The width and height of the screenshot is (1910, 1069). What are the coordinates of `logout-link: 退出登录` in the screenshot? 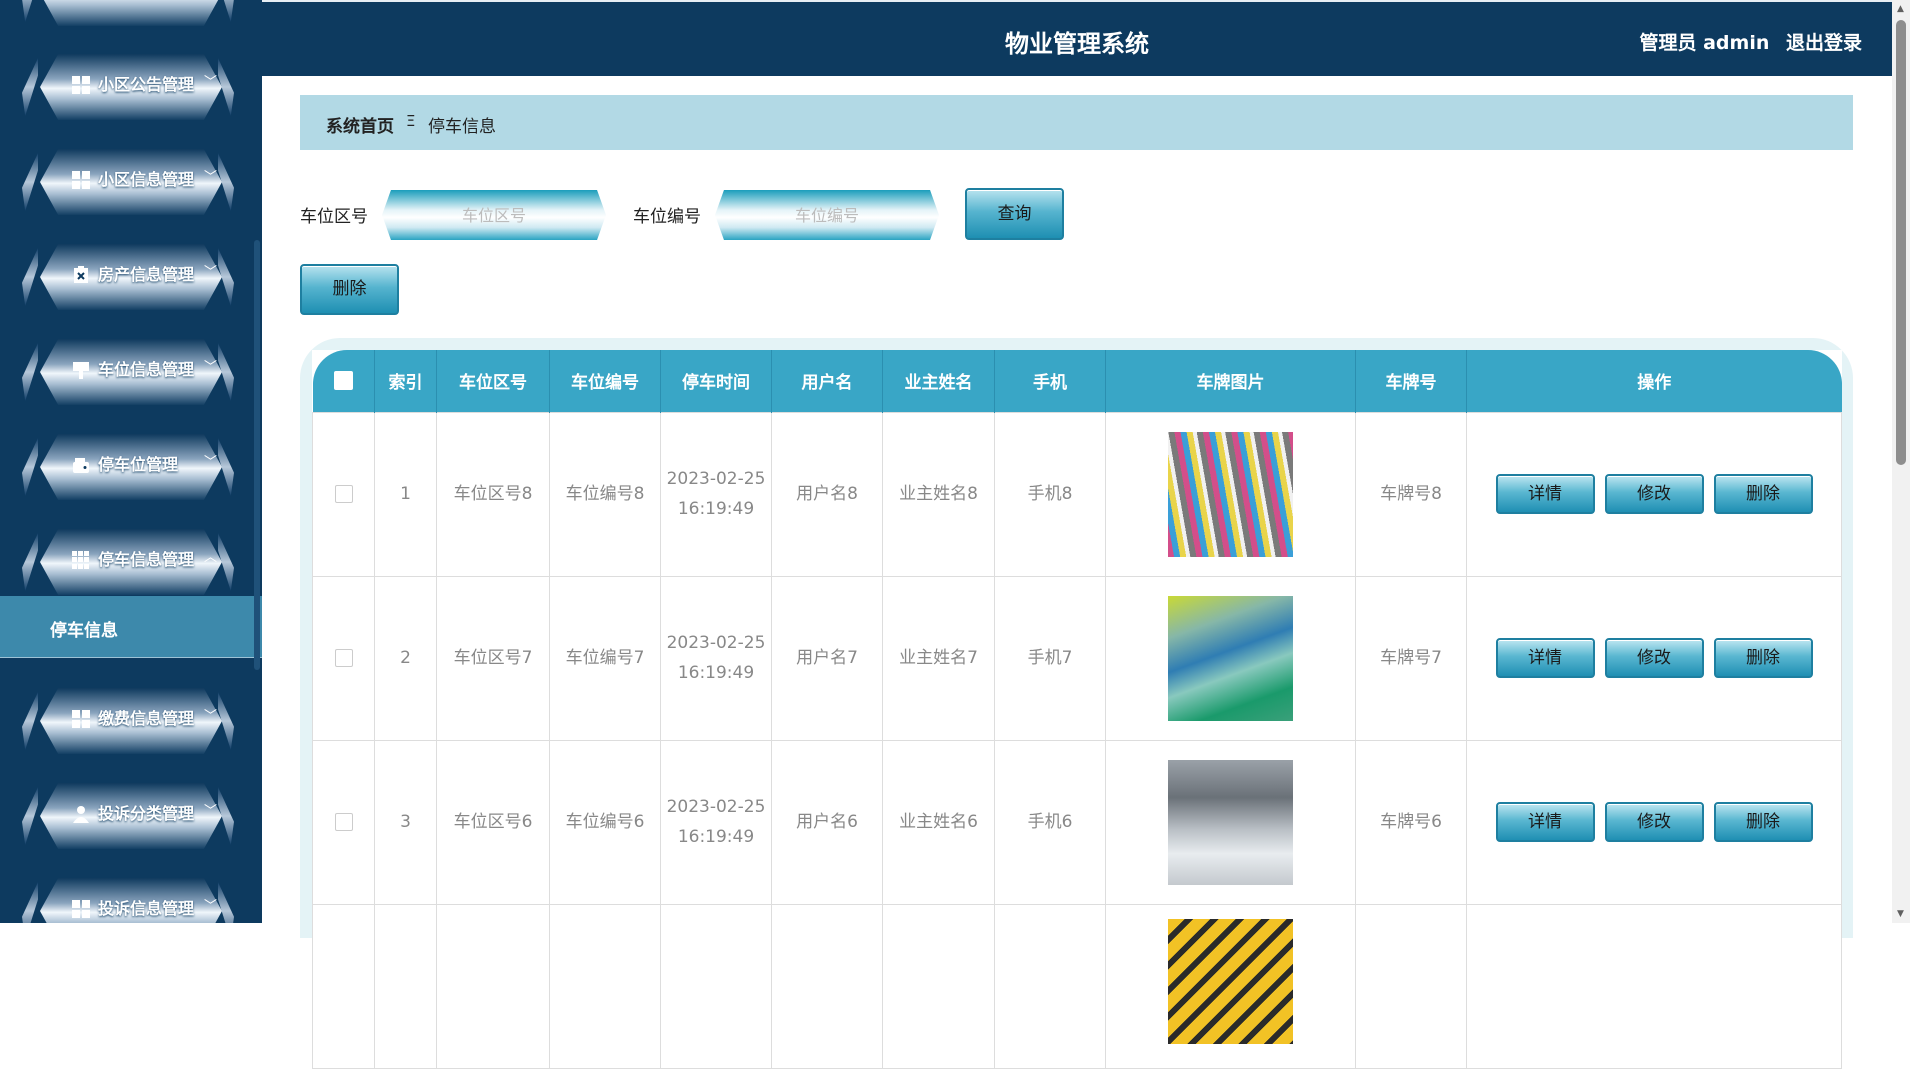 It's located at (1824, 43).